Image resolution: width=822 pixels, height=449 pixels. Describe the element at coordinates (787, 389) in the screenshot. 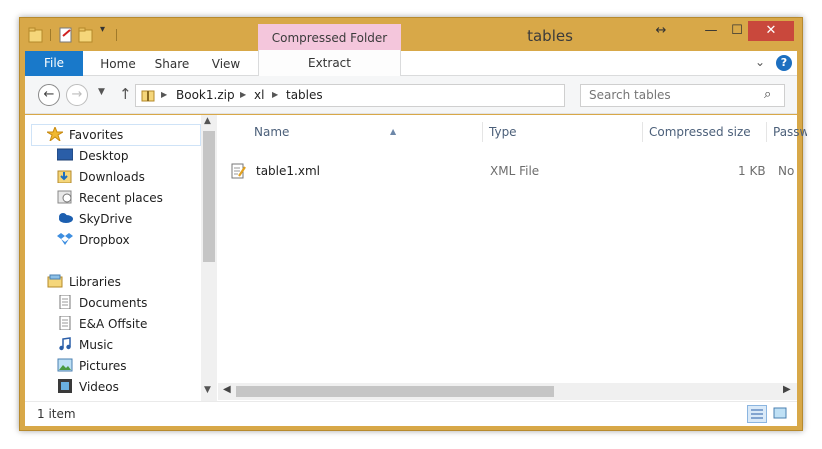

I see `scroll-right-icon: ▶` at that location.